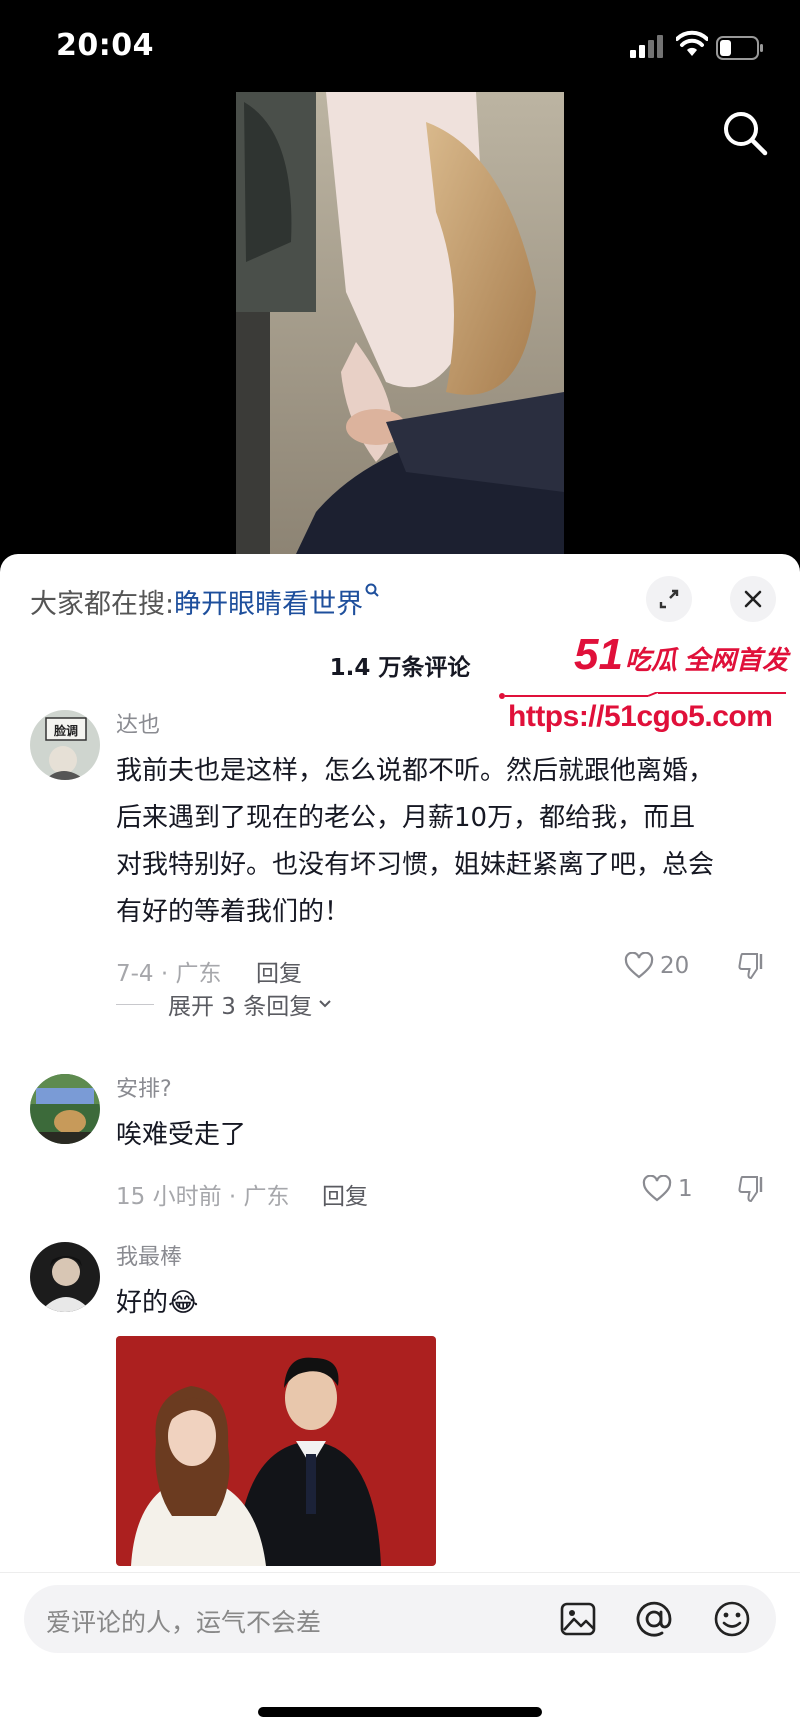 This screenshot has width=800, height=1731. I want to click on wedding-photo-image, so click(276, 1451).